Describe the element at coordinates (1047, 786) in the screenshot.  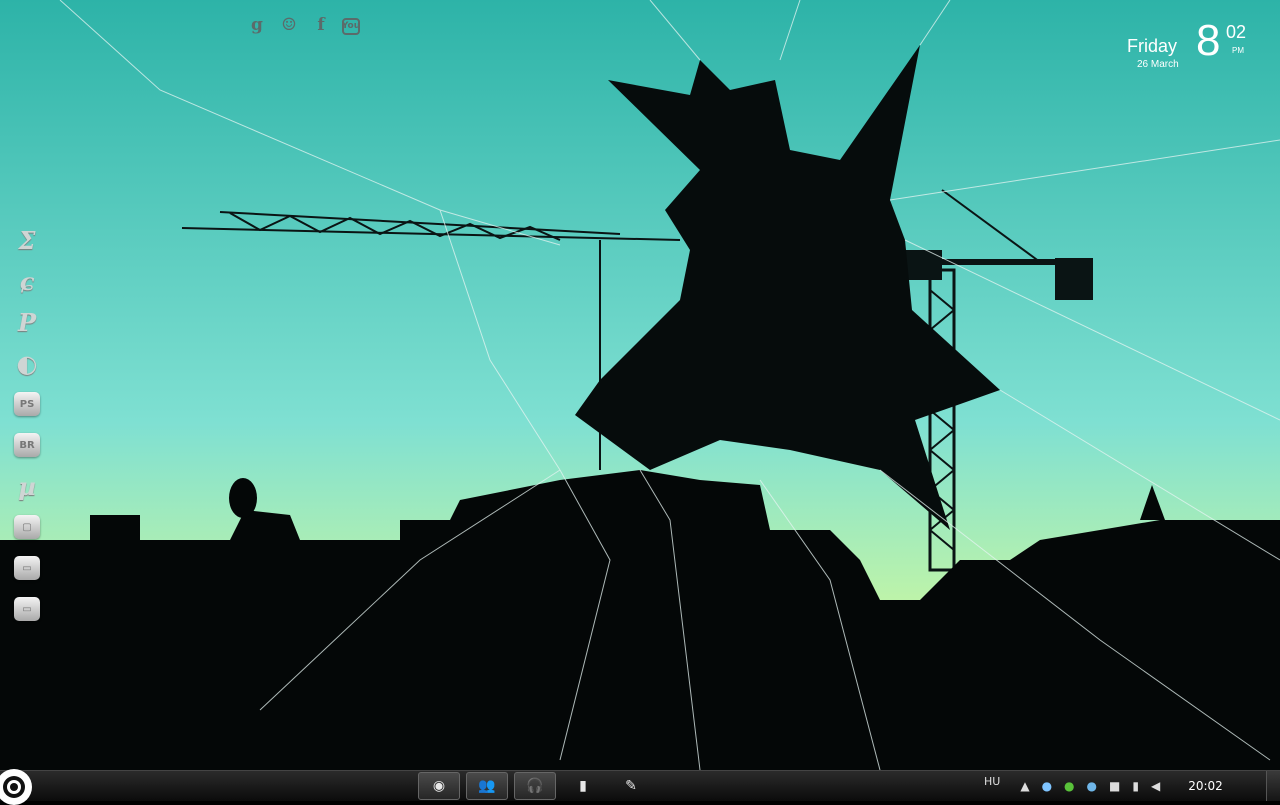
I see `drop-icon: ●` at that location.